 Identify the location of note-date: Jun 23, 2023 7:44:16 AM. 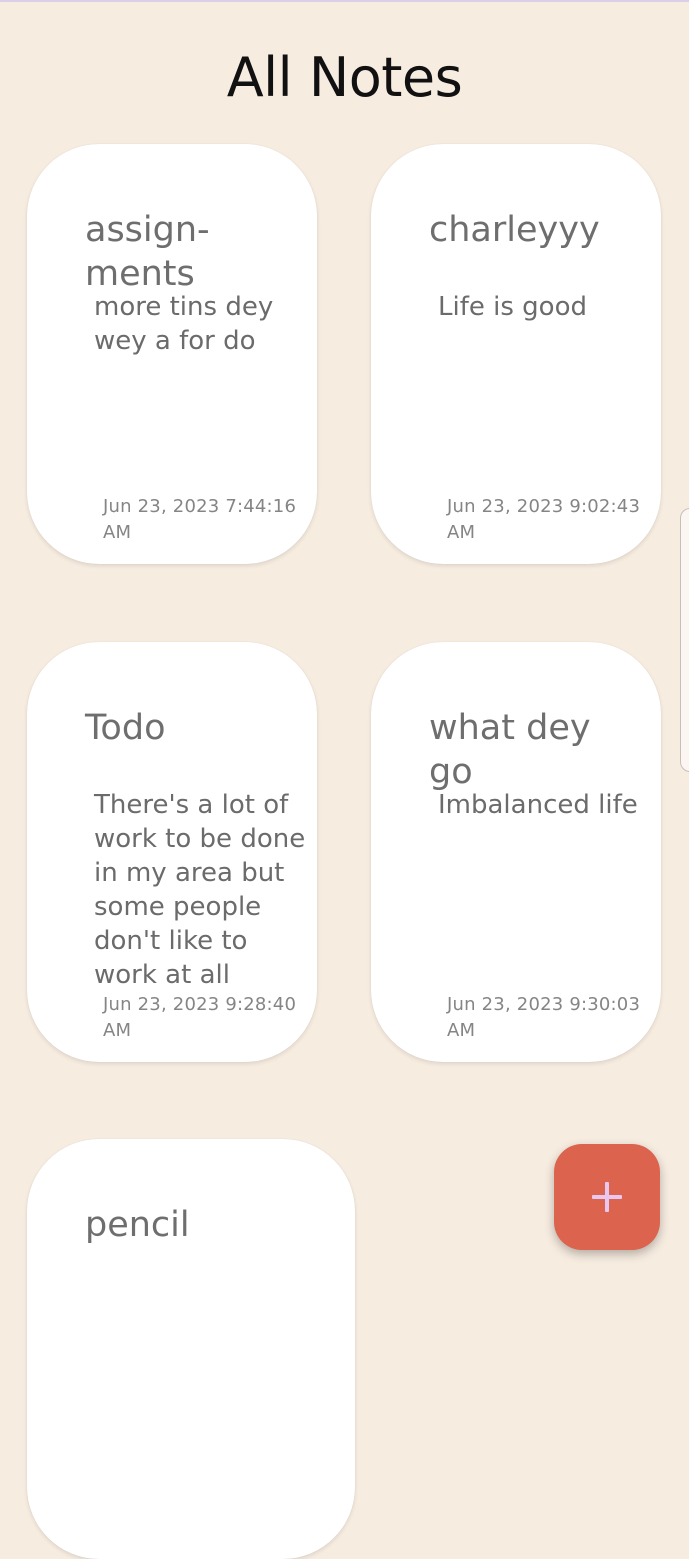
(200, 519).